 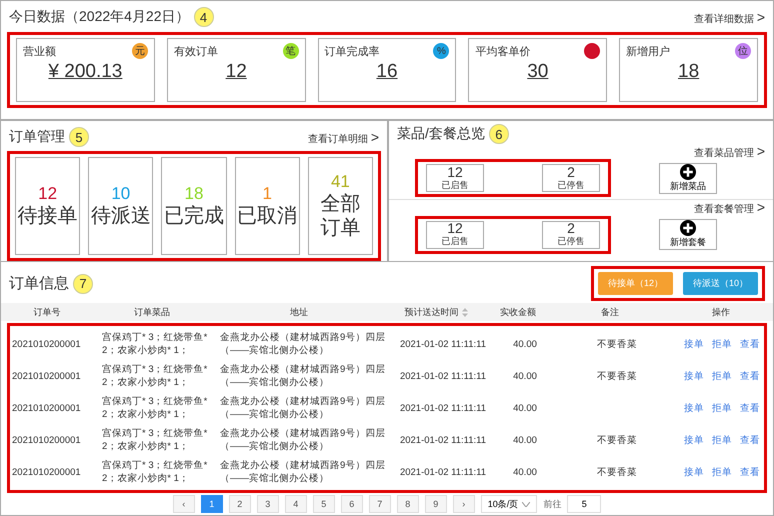 I want to click on order-status-tile: 1 已取消, so click(x=267, y=206).